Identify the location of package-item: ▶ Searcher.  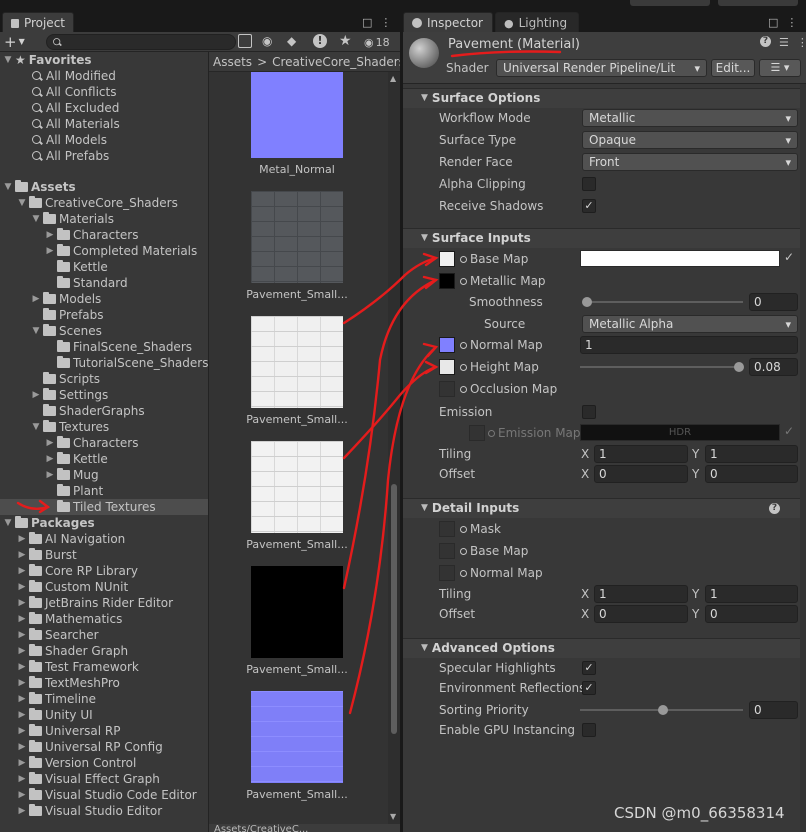
(49, 635).